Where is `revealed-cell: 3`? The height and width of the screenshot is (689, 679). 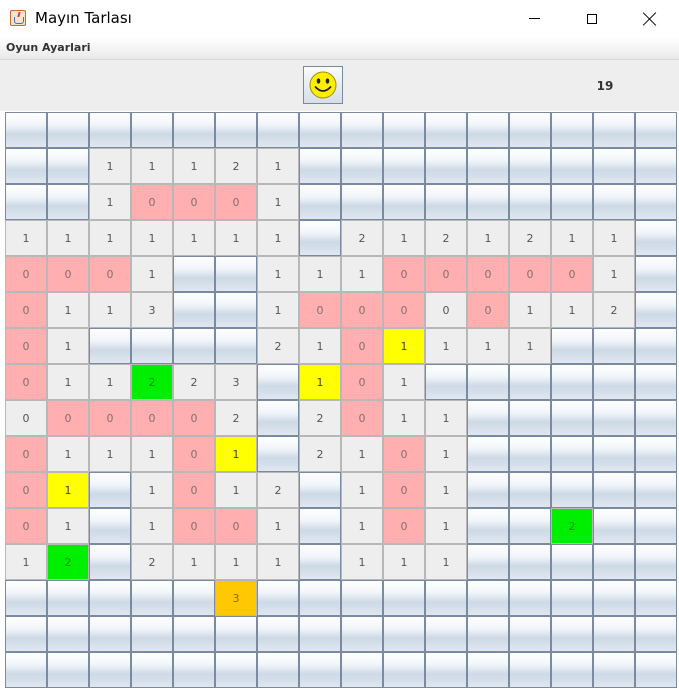 revealed-cell: 3 is located at coordinates (236, 382).